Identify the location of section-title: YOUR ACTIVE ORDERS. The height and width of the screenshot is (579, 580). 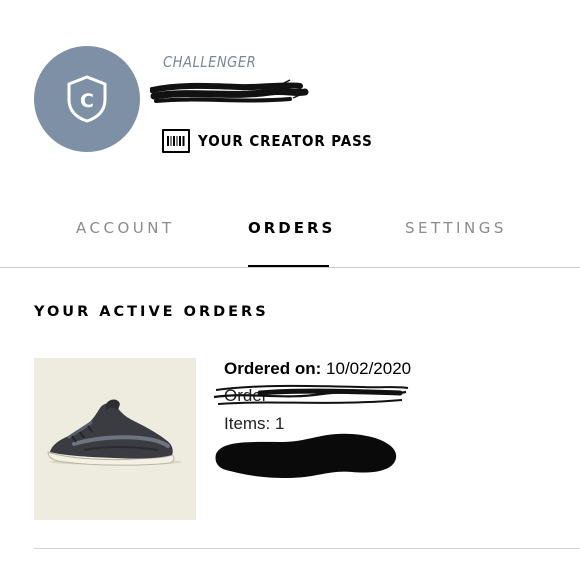
(151, 312).